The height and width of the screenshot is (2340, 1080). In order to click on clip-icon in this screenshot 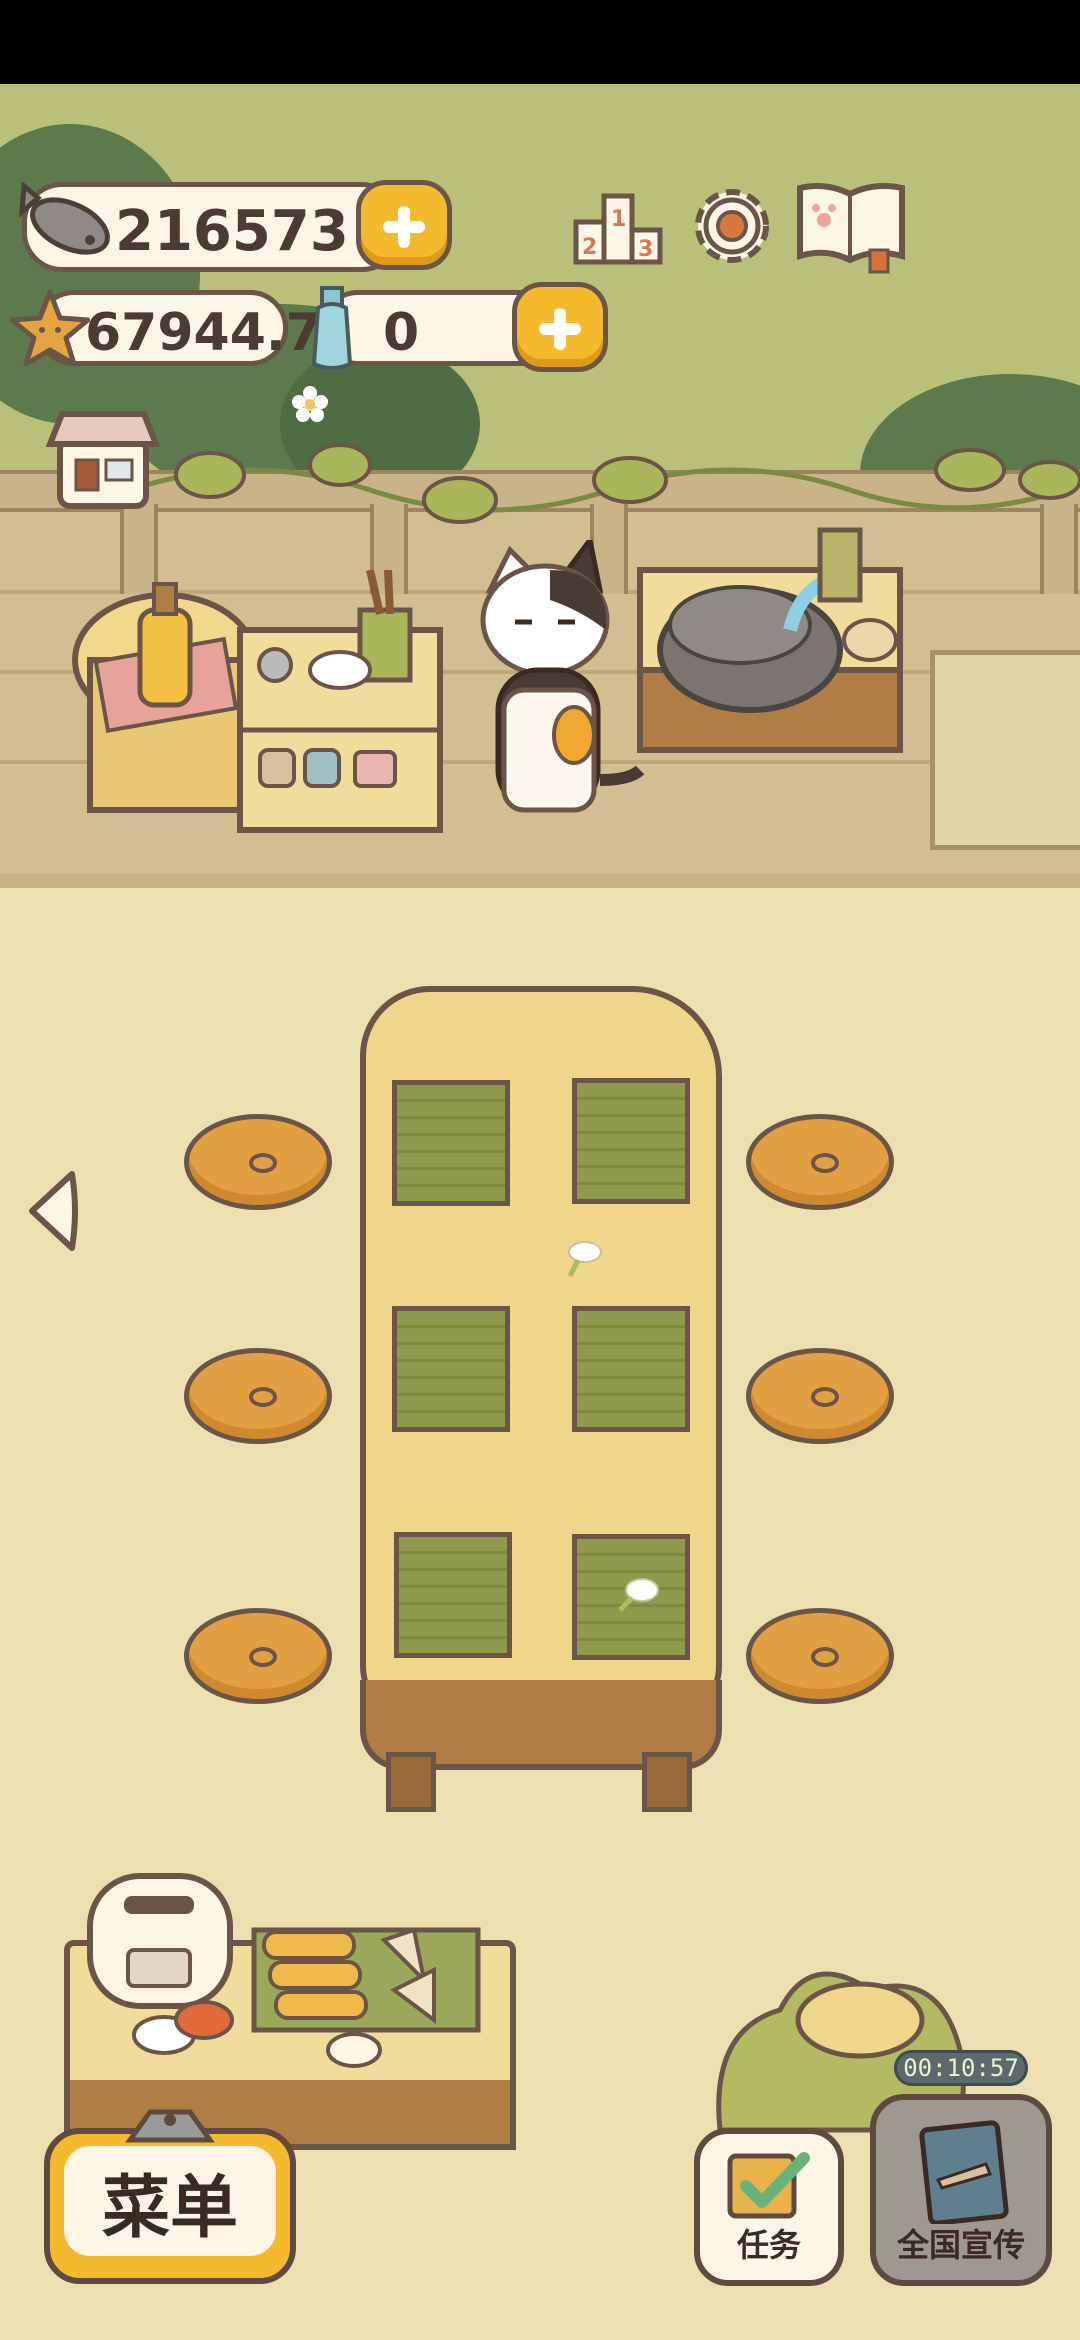, I will do `click(170, 2126)`.